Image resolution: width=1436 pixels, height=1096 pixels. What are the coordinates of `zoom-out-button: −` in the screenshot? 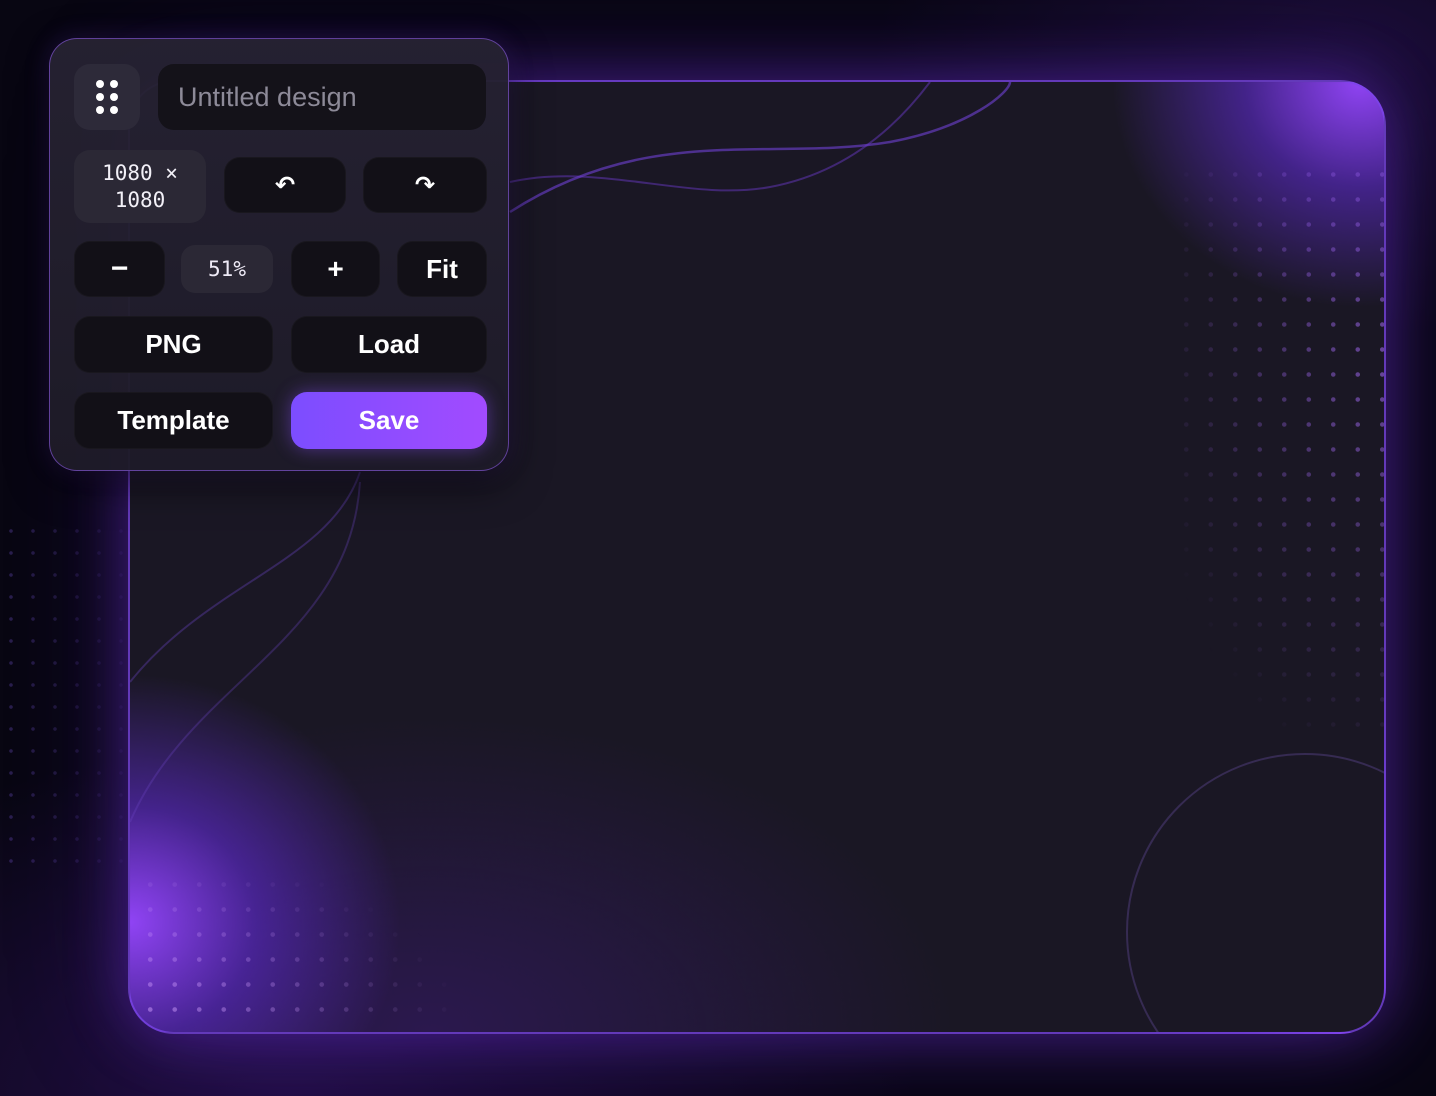 It's located at (119, 269).